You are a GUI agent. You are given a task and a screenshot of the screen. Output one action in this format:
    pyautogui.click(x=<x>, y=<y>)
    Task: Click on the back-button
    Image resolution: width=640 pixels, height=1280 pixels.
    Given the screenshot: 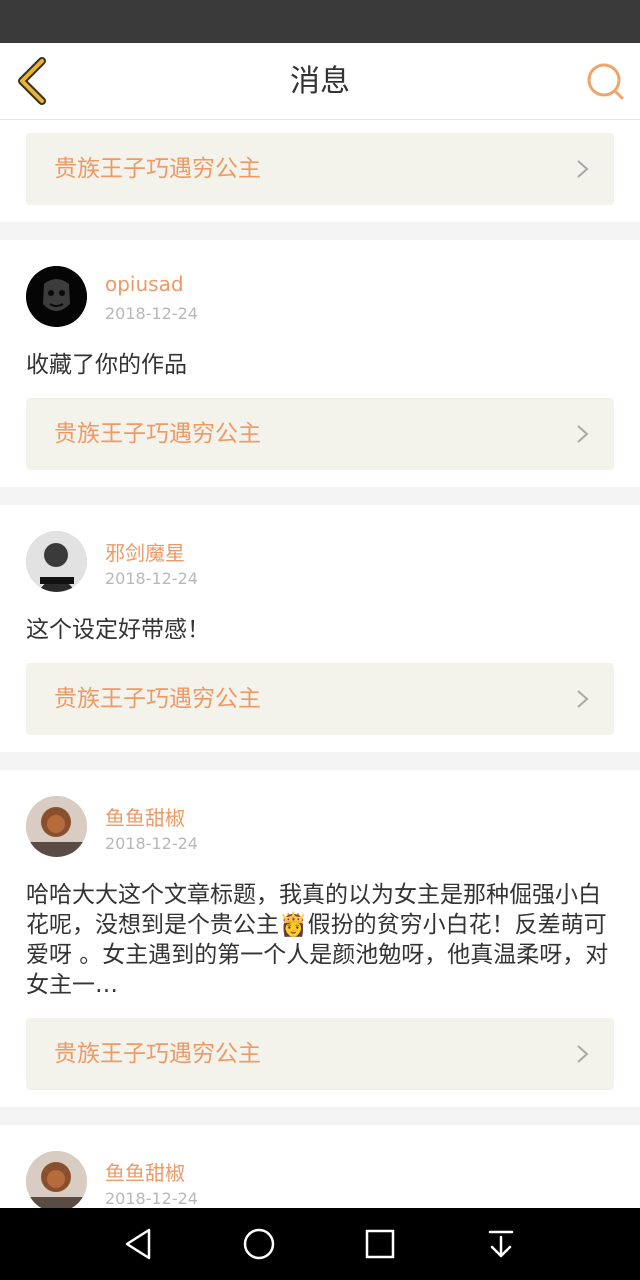 What is the action you would take?
    pyautogui.click(x=35, y=81)
    